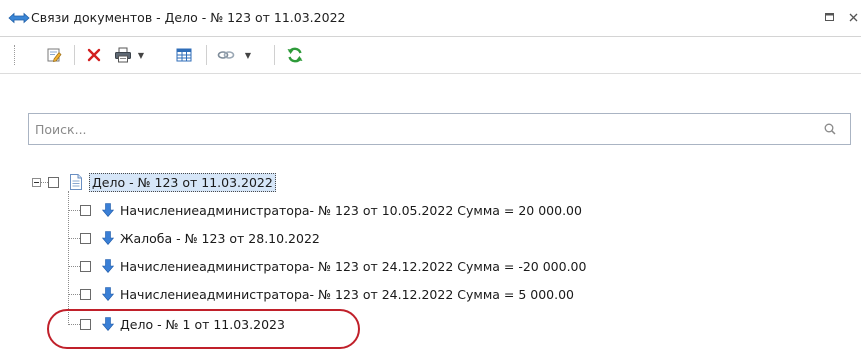  I want to click on tree-node-root: Дело - № 123 от 11.03.2022, so click(162, 182).